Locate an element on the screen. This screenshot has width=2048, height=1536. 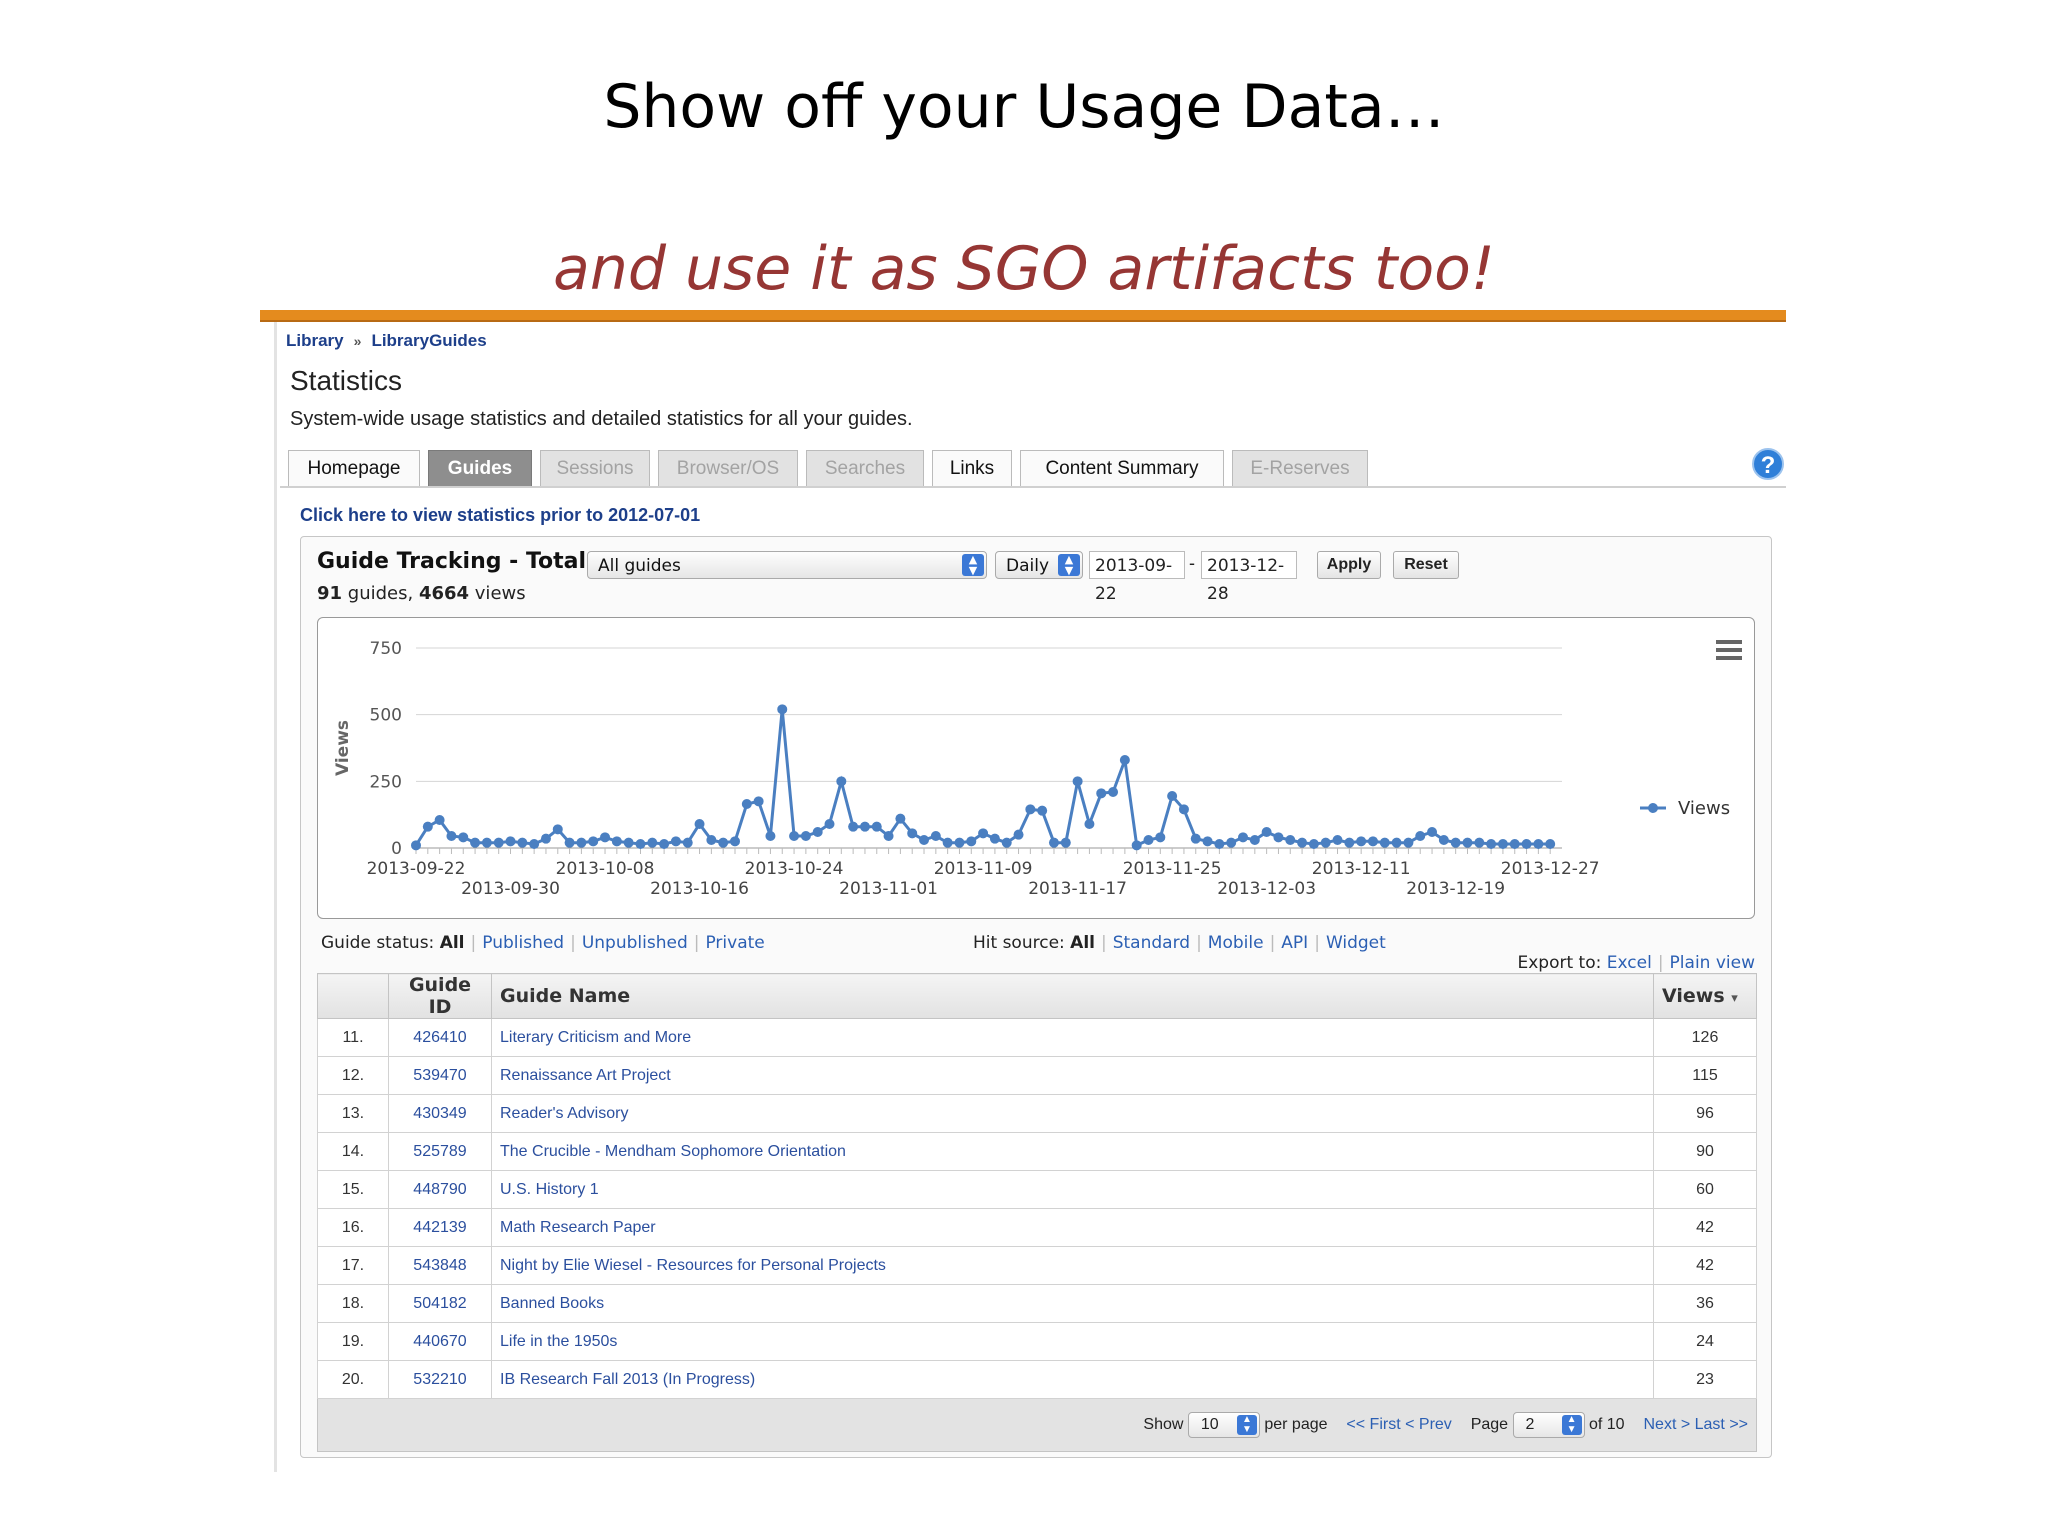
row-num: 15. is located at coordinates (353, 1189).